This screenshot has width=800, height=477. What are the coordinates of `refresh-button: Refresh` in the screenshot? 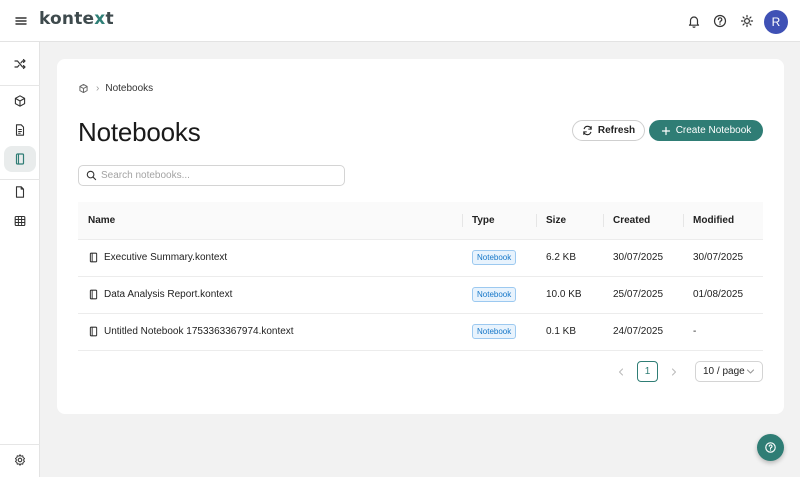 It's located at (608, 130).